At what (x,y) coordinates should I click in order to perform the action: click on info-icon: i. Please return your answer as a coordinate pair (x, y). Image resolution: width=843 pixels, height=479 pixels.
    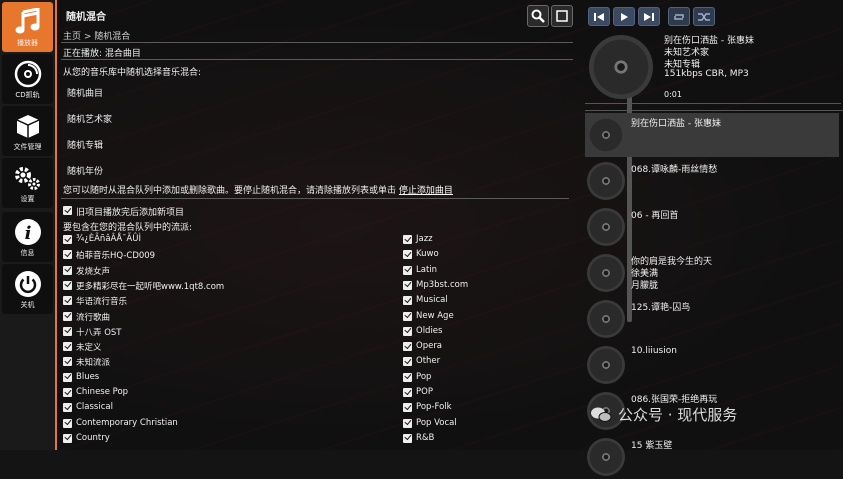
    Looking at the image, I should click on (28, 232).